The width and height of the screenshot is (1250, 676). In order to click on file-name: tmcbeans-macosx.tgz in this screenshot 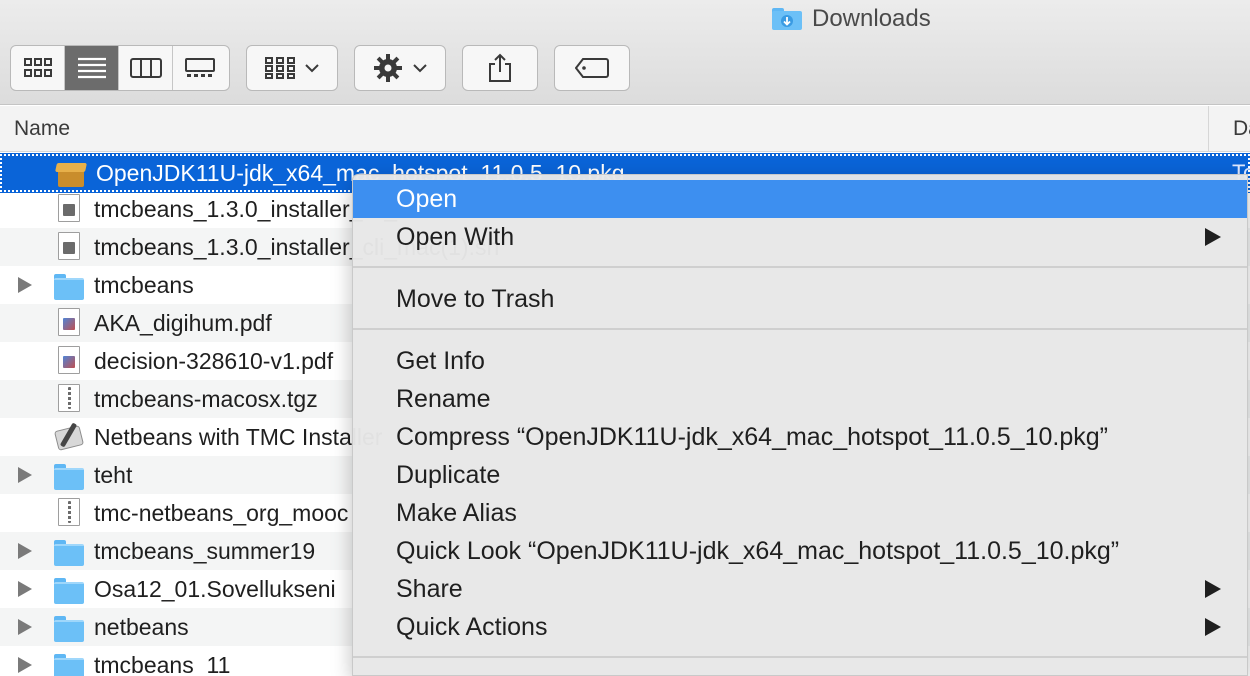, I will do `click(206, 399)`.